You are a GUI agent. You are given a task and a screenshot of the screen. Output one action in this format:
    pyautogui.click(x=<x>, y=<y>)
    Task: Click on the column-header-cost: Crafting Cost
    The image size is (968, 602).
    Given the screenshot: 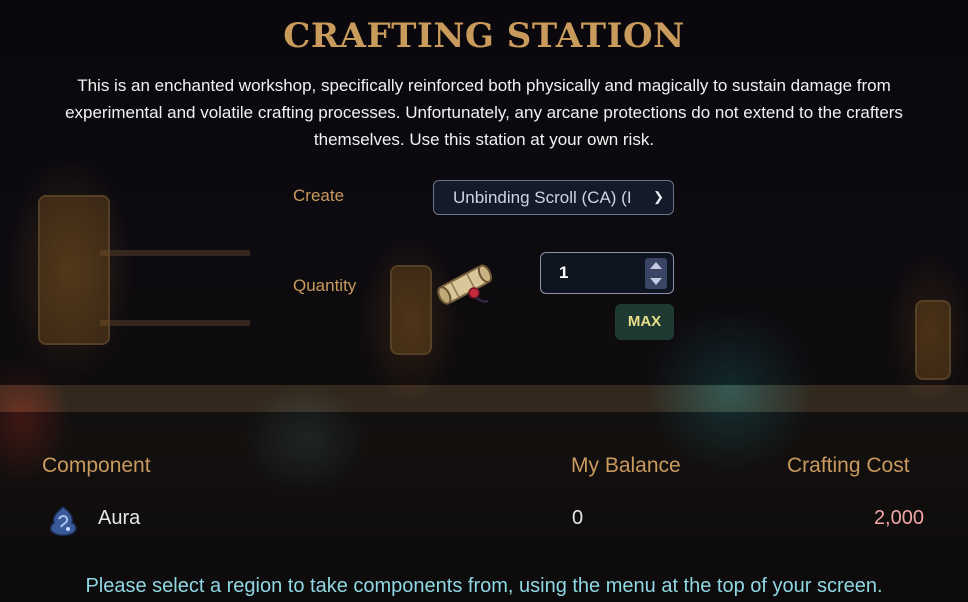 What is the action you would take?
    pyautogui.click(x=848, y=465)
    